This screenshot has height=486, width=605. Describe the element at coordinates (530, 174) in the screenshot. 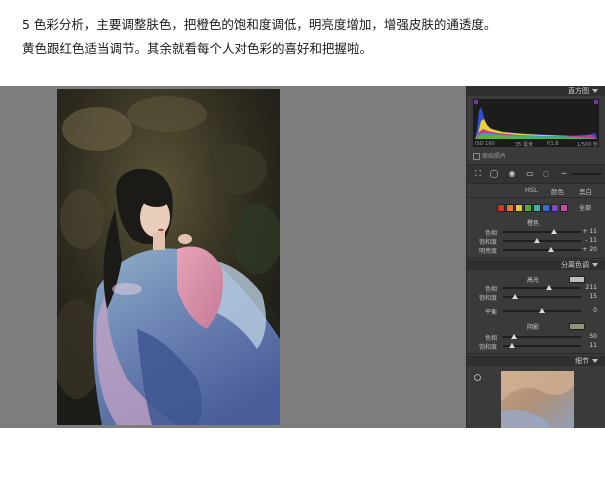

I see `graduated-filter-icon: ▭` at that location.